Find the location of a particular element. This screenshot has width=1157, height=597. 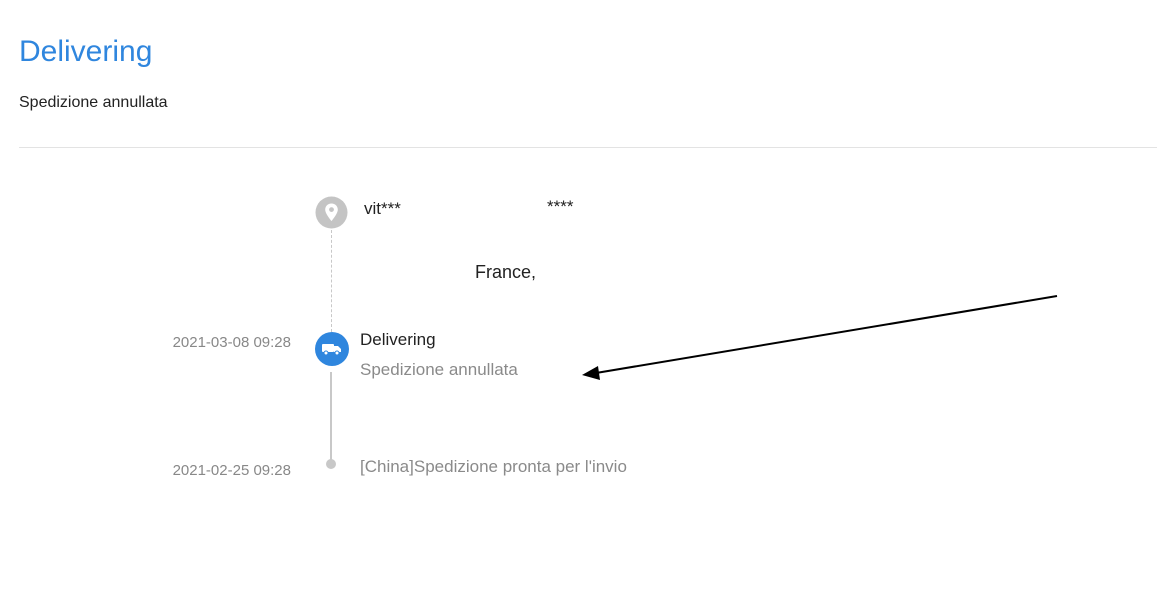

timeline-dashed-connector is located at coordinates (331, 281).